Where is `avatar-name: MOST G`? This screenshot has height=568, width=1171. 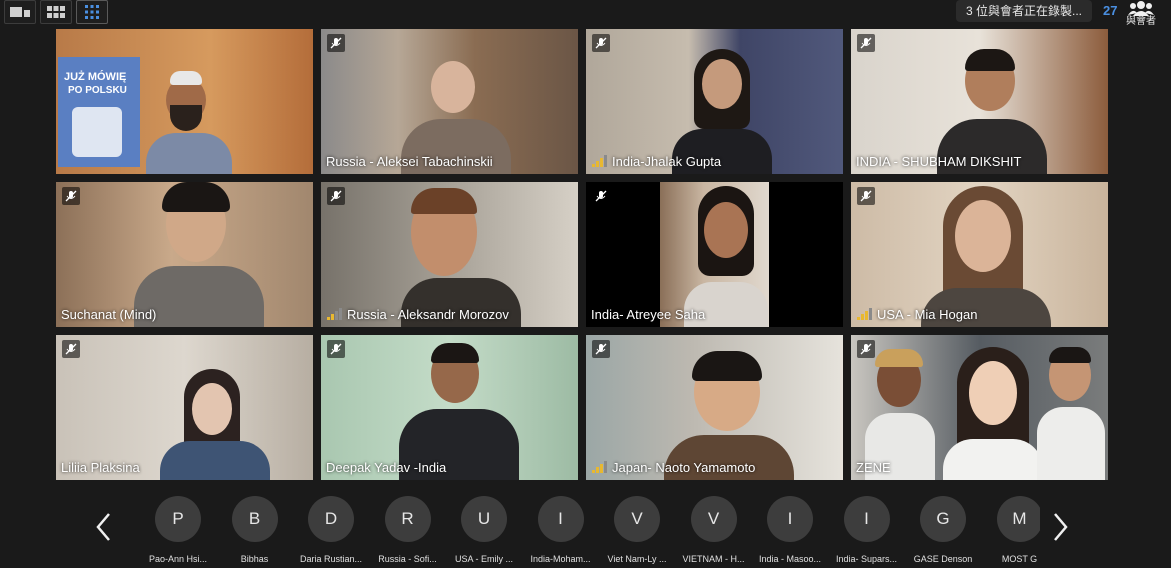
avatar-name: MOST G is located at coordinates (1019, 559).